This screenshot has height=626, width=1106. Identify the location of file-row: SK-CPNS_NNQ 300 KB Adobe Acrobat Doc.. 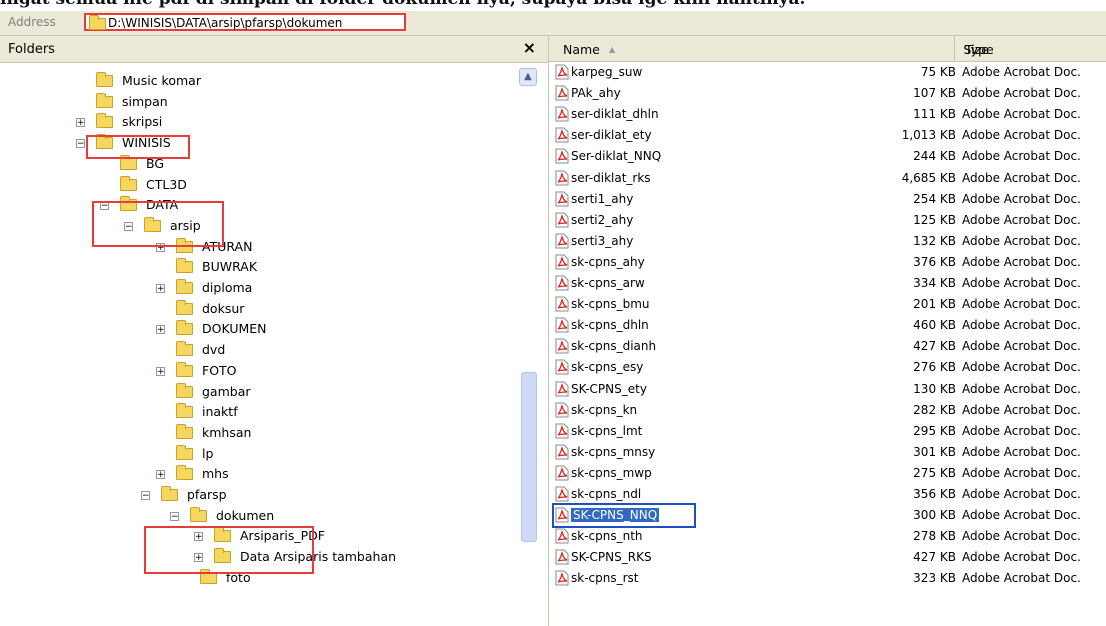
(827, 516).